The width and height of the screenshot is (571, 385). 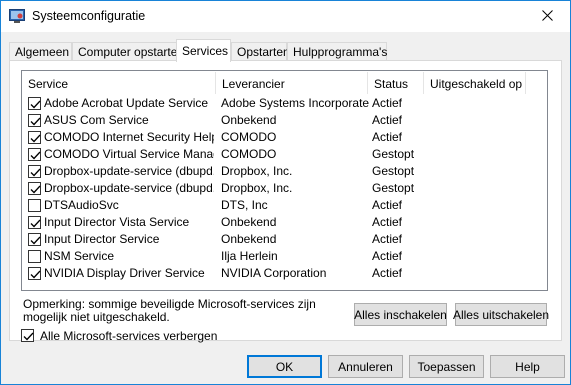 I want to click on service-name: DTSAudioSvc, so click(x=81, y=205).